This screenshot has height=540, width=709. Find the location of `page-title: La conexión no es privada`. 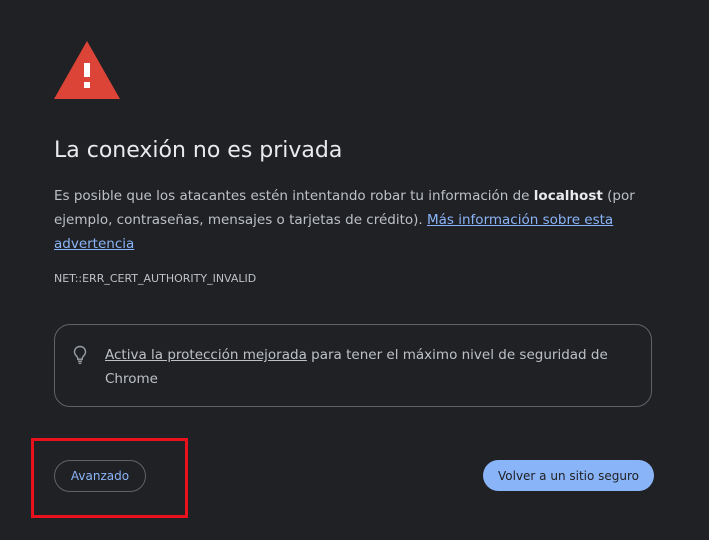

page-title: La conexión no es privada is located at coordinates (198, 150).